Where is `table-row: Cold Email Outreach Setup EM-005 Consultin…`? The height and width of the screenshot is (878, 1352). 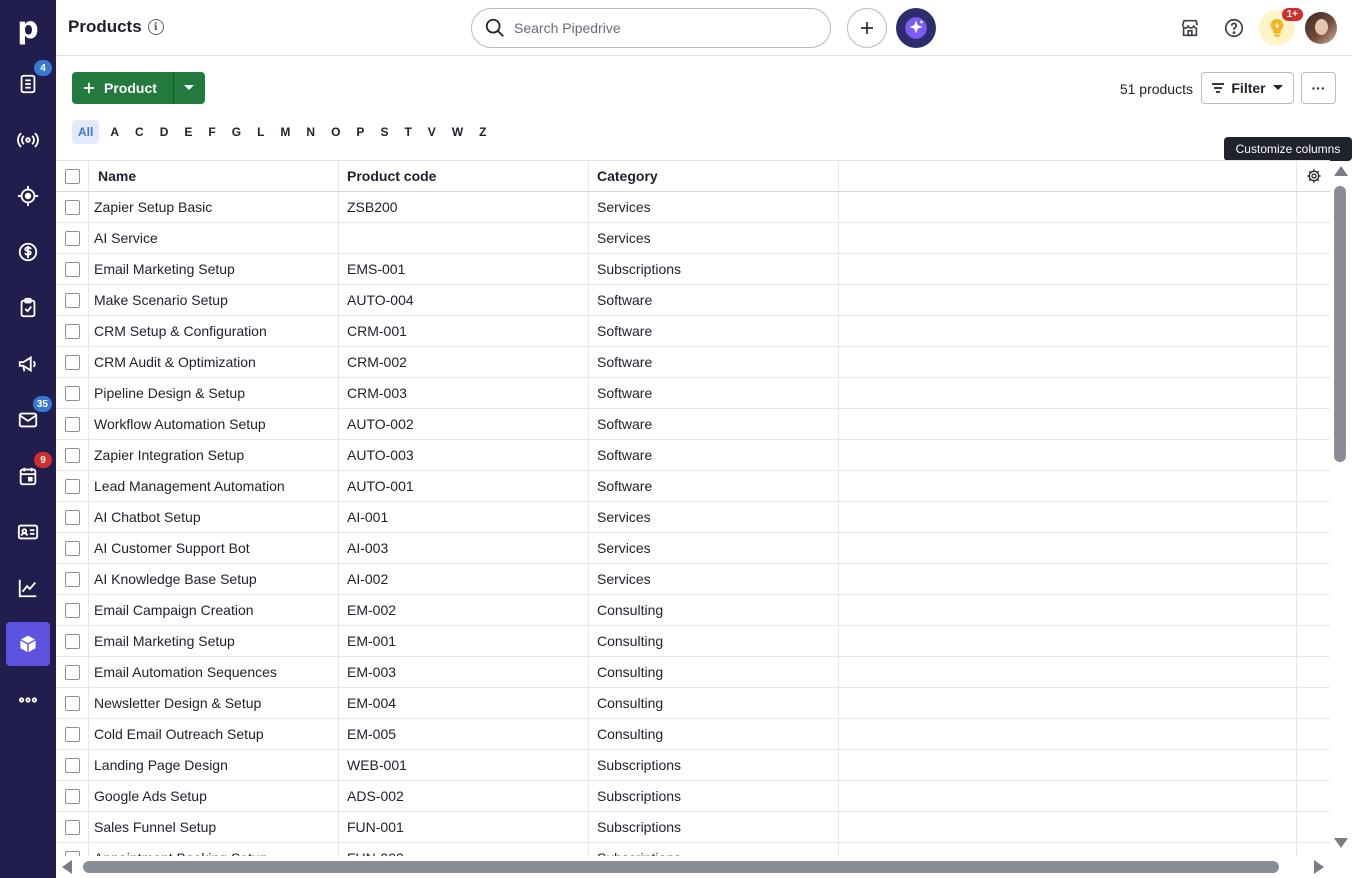 table-row: Cold Email Outreach Setup EM-005 Consultin… is located at coordinates (693, 734).